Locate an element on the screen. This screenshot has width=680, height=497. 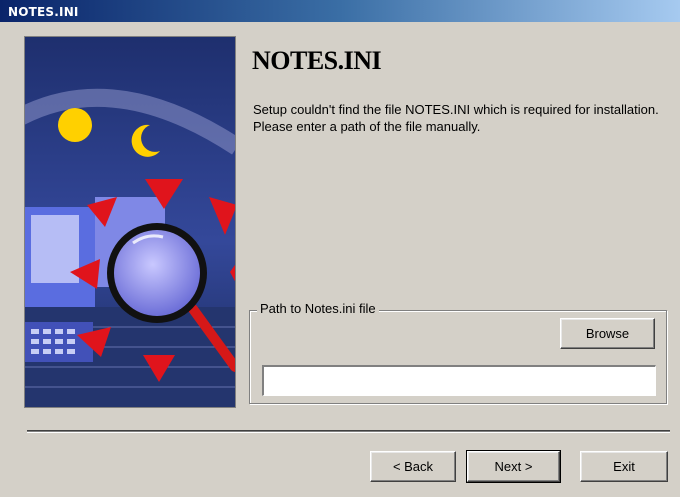
path-group-label: Path to Notes.ini file is located at coordinates (318, 308).